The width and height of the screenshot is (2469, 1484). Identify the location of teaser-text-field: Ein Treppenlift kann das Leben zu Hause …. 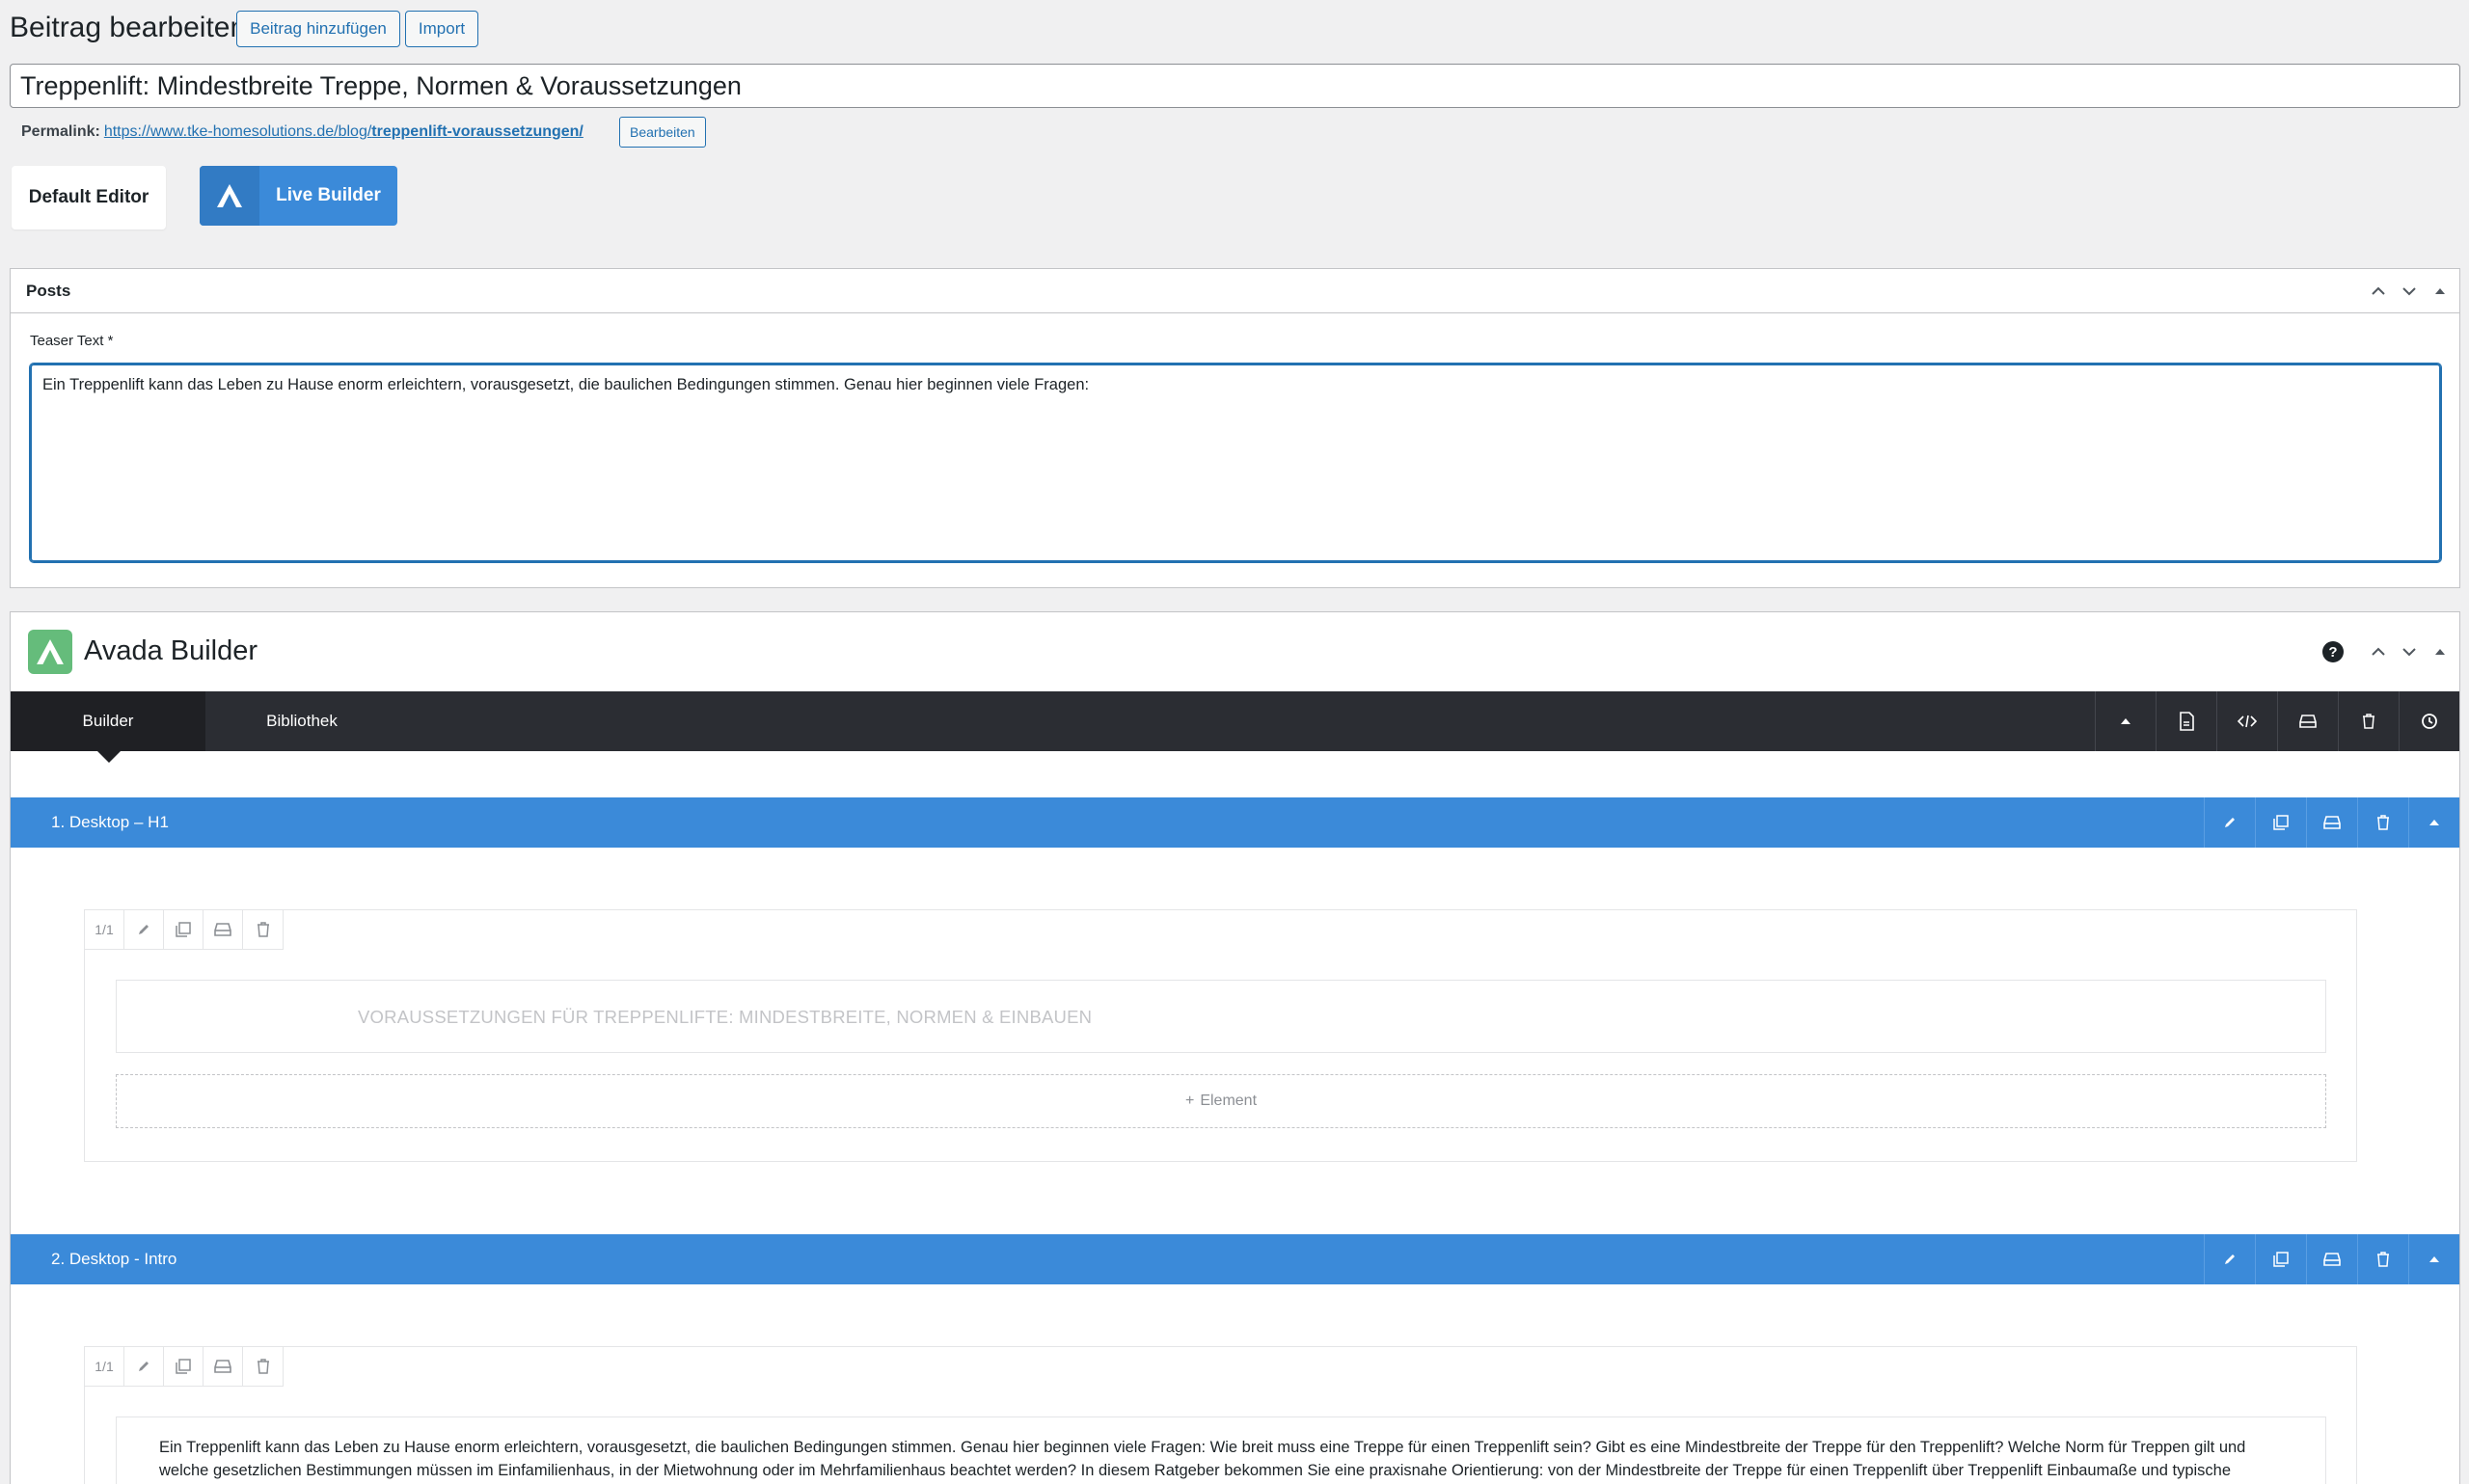
(1235, 463).